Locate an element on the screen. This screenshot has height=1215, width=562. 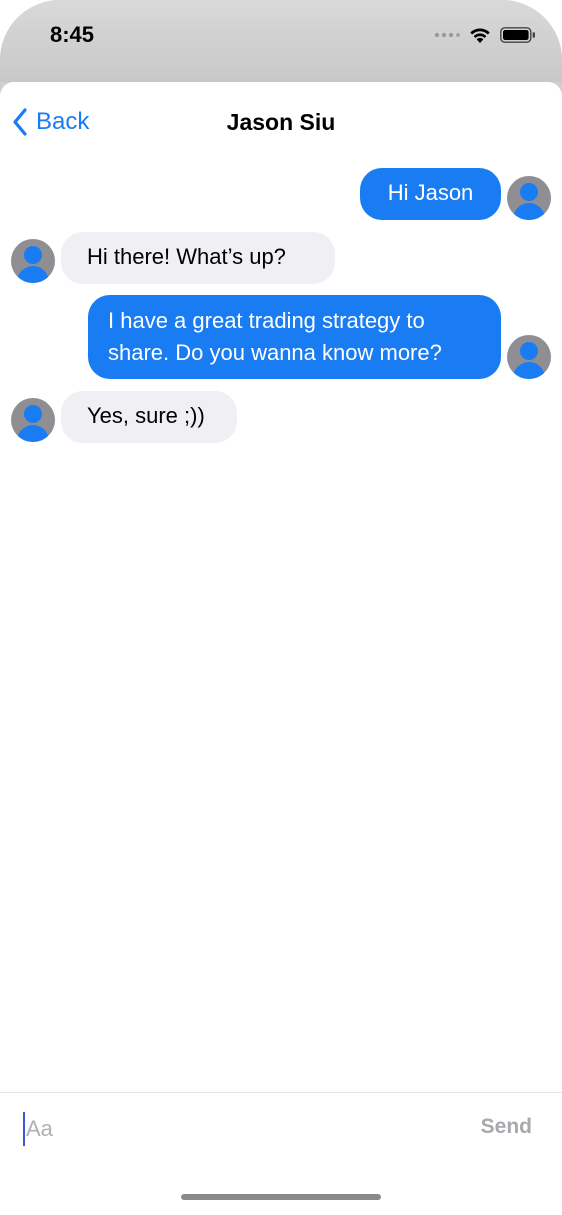
contact-name-title: Jason Siu is located at coordinates (281, 122).